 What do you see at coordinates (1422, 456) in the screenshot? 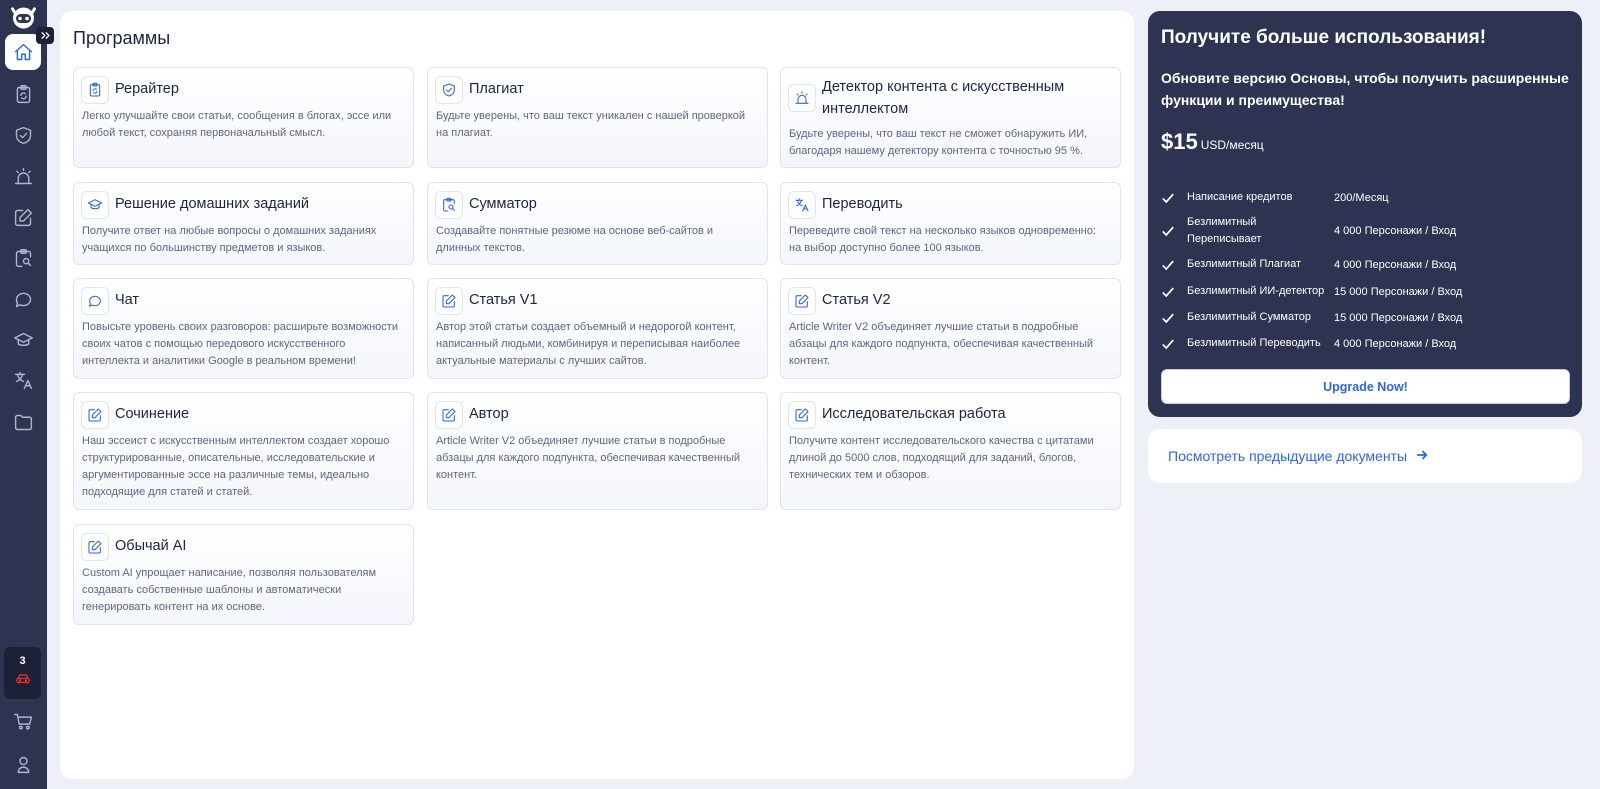
I see `arrow-right-icon` at bounding box center [1422, 456].